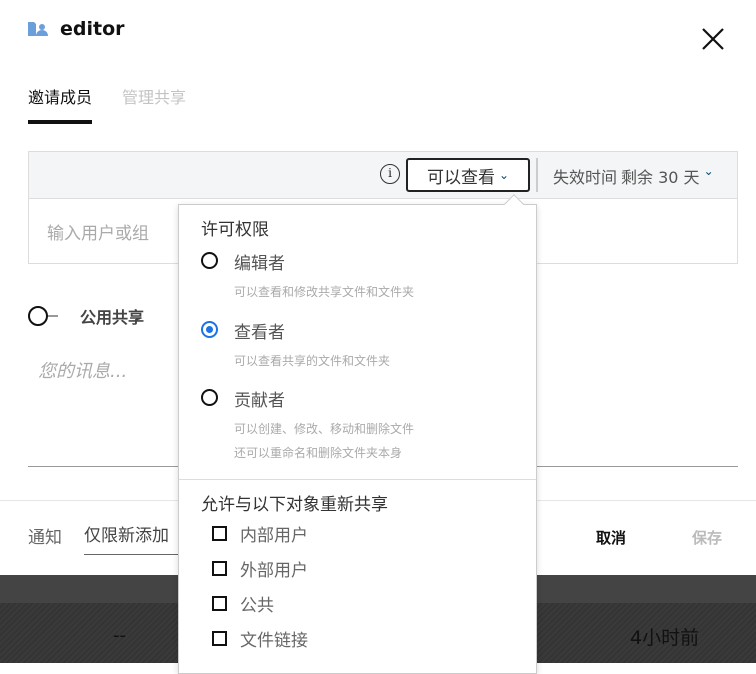 The image size is (756, 674). I want to click on role-description-line: 还可以重命名和删除文件夹本身, so click(318, 453).